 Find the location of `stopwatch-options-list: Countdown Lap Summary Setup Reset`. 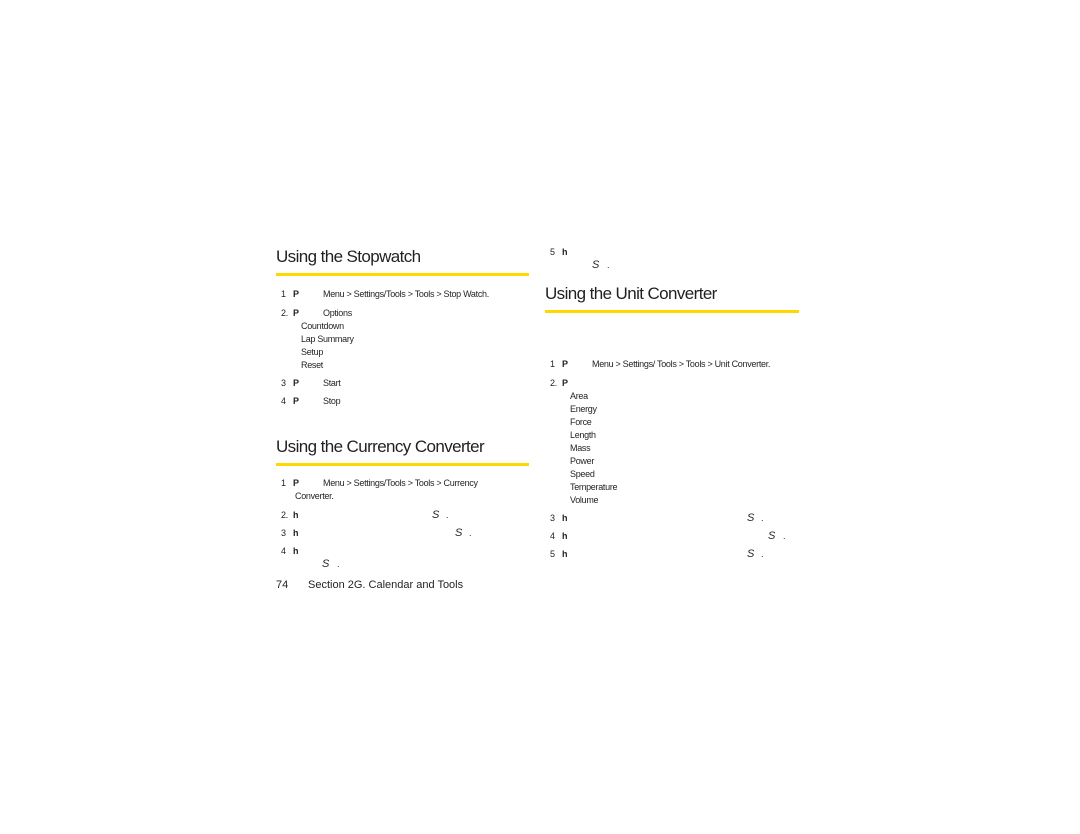

stopwatch-options-list: Countdown Lap Summary Setup Reset is located at coordinates (402, 346).